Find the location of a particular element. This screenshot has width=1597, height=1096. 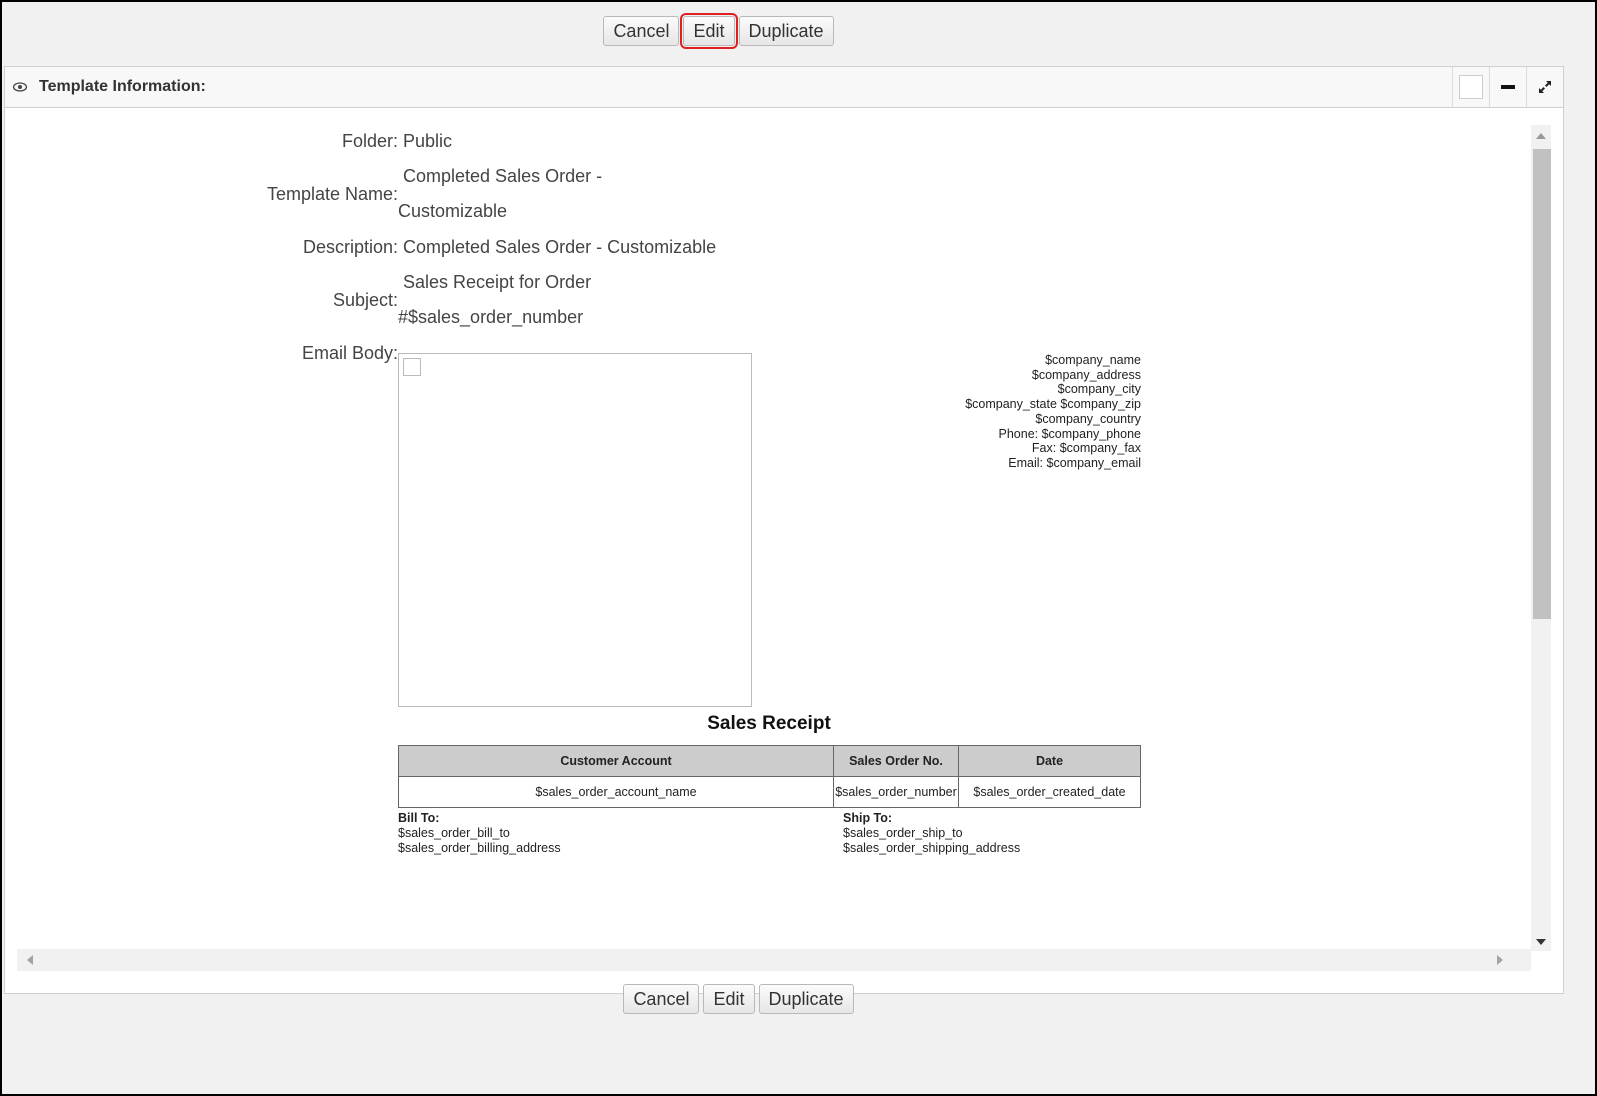

header-customer-account: Customer Account is located at coordinates (616, 761).